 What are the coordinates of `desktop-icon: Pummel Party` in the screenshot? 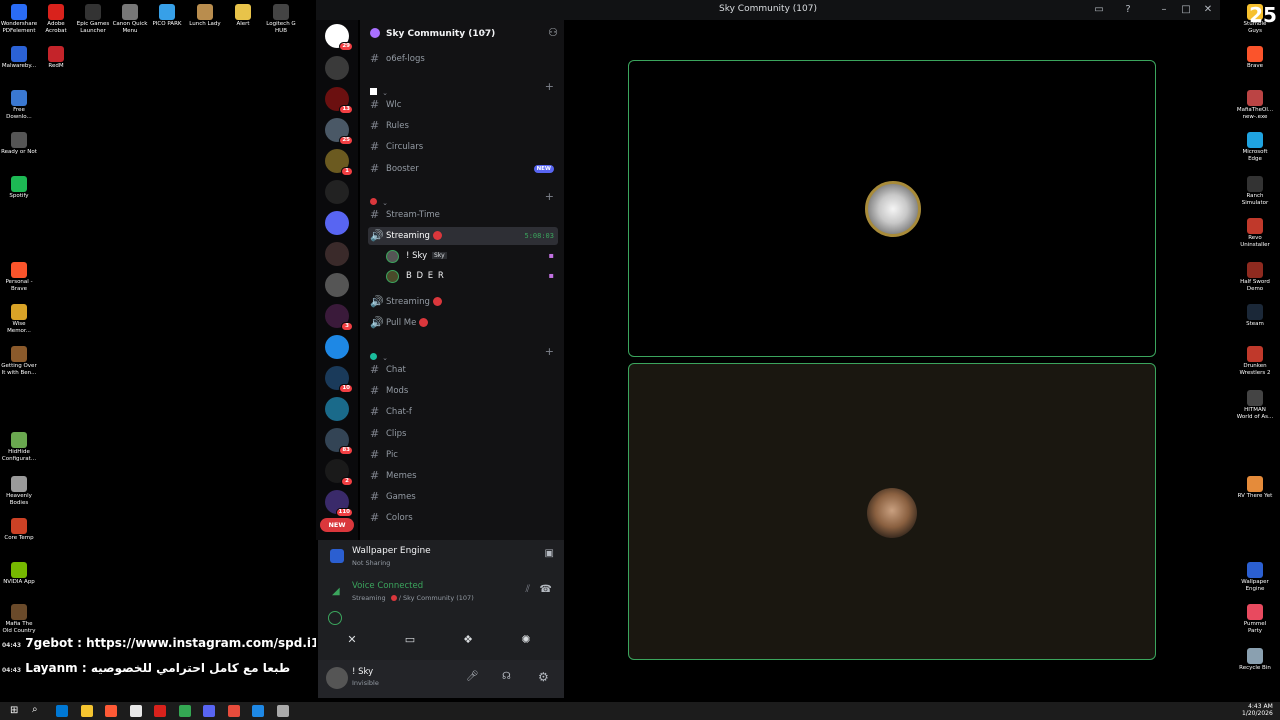 It's located at (1255, 619).